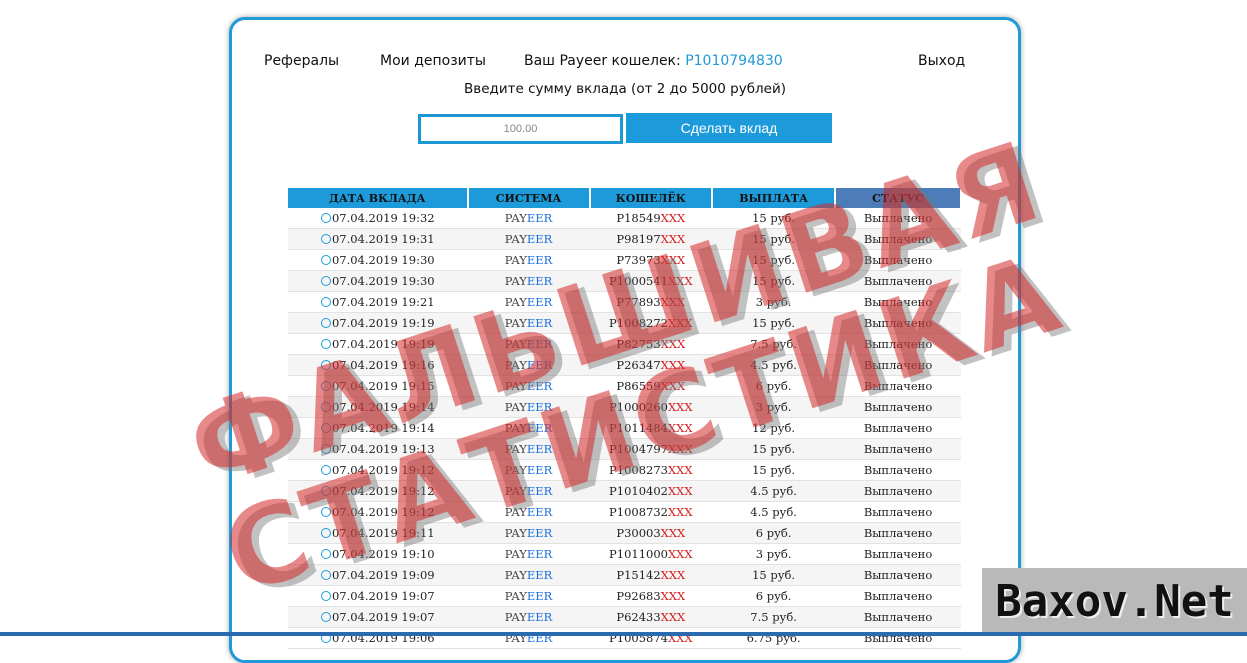  I want to click on cell-payout: 7.5 руб., so click(774, 617).